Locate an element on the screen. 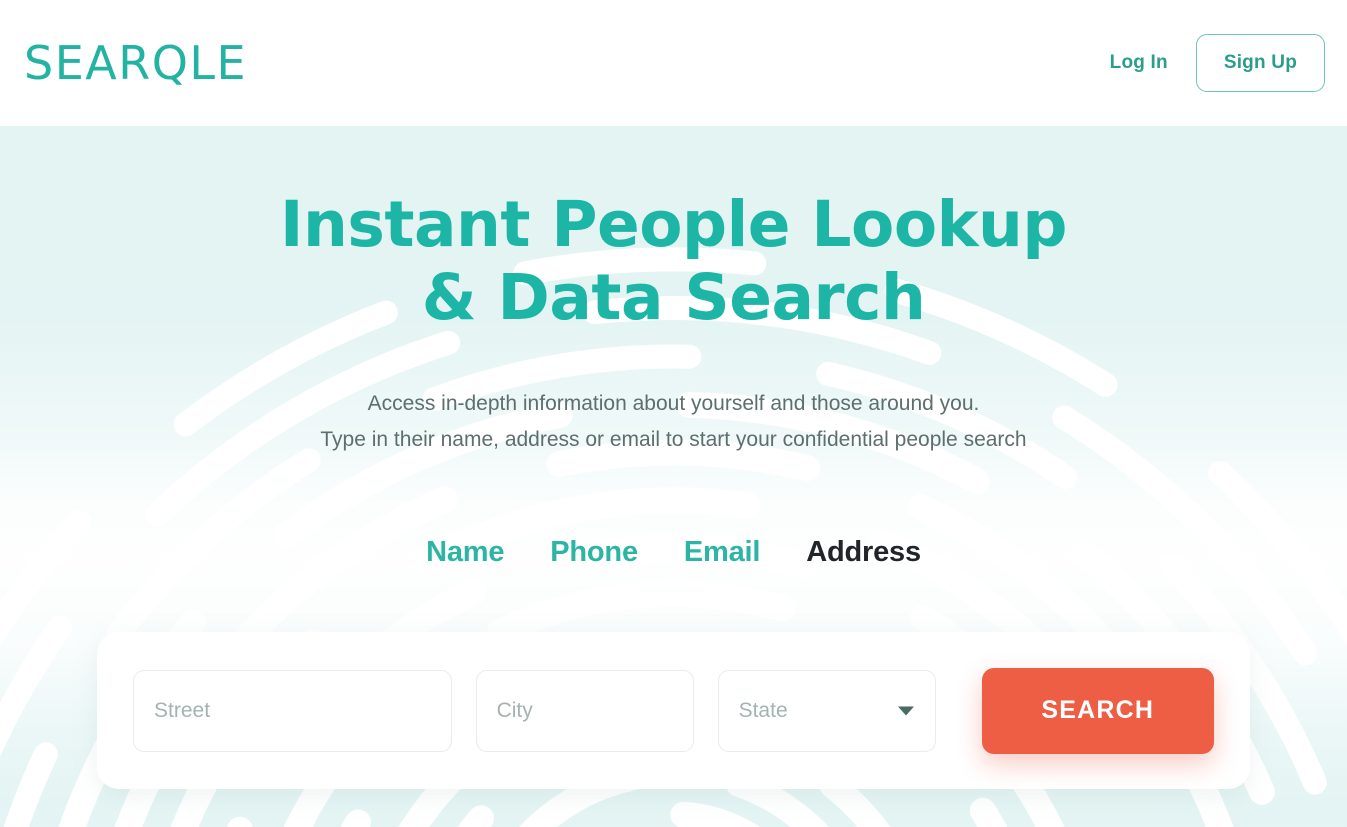 This screenshot has width=1347, height=827. street-input is located at coordinates (292, 710).